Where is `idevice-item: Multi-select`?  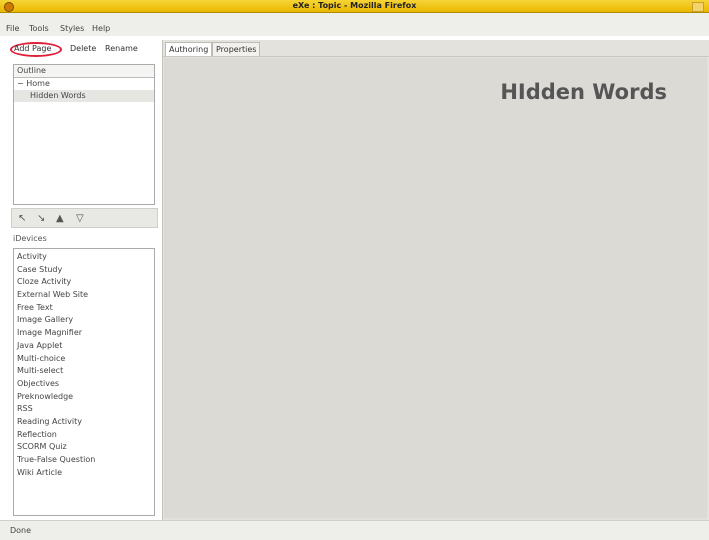 idevice-item: Multi-select is located at coordinates (84, 371).